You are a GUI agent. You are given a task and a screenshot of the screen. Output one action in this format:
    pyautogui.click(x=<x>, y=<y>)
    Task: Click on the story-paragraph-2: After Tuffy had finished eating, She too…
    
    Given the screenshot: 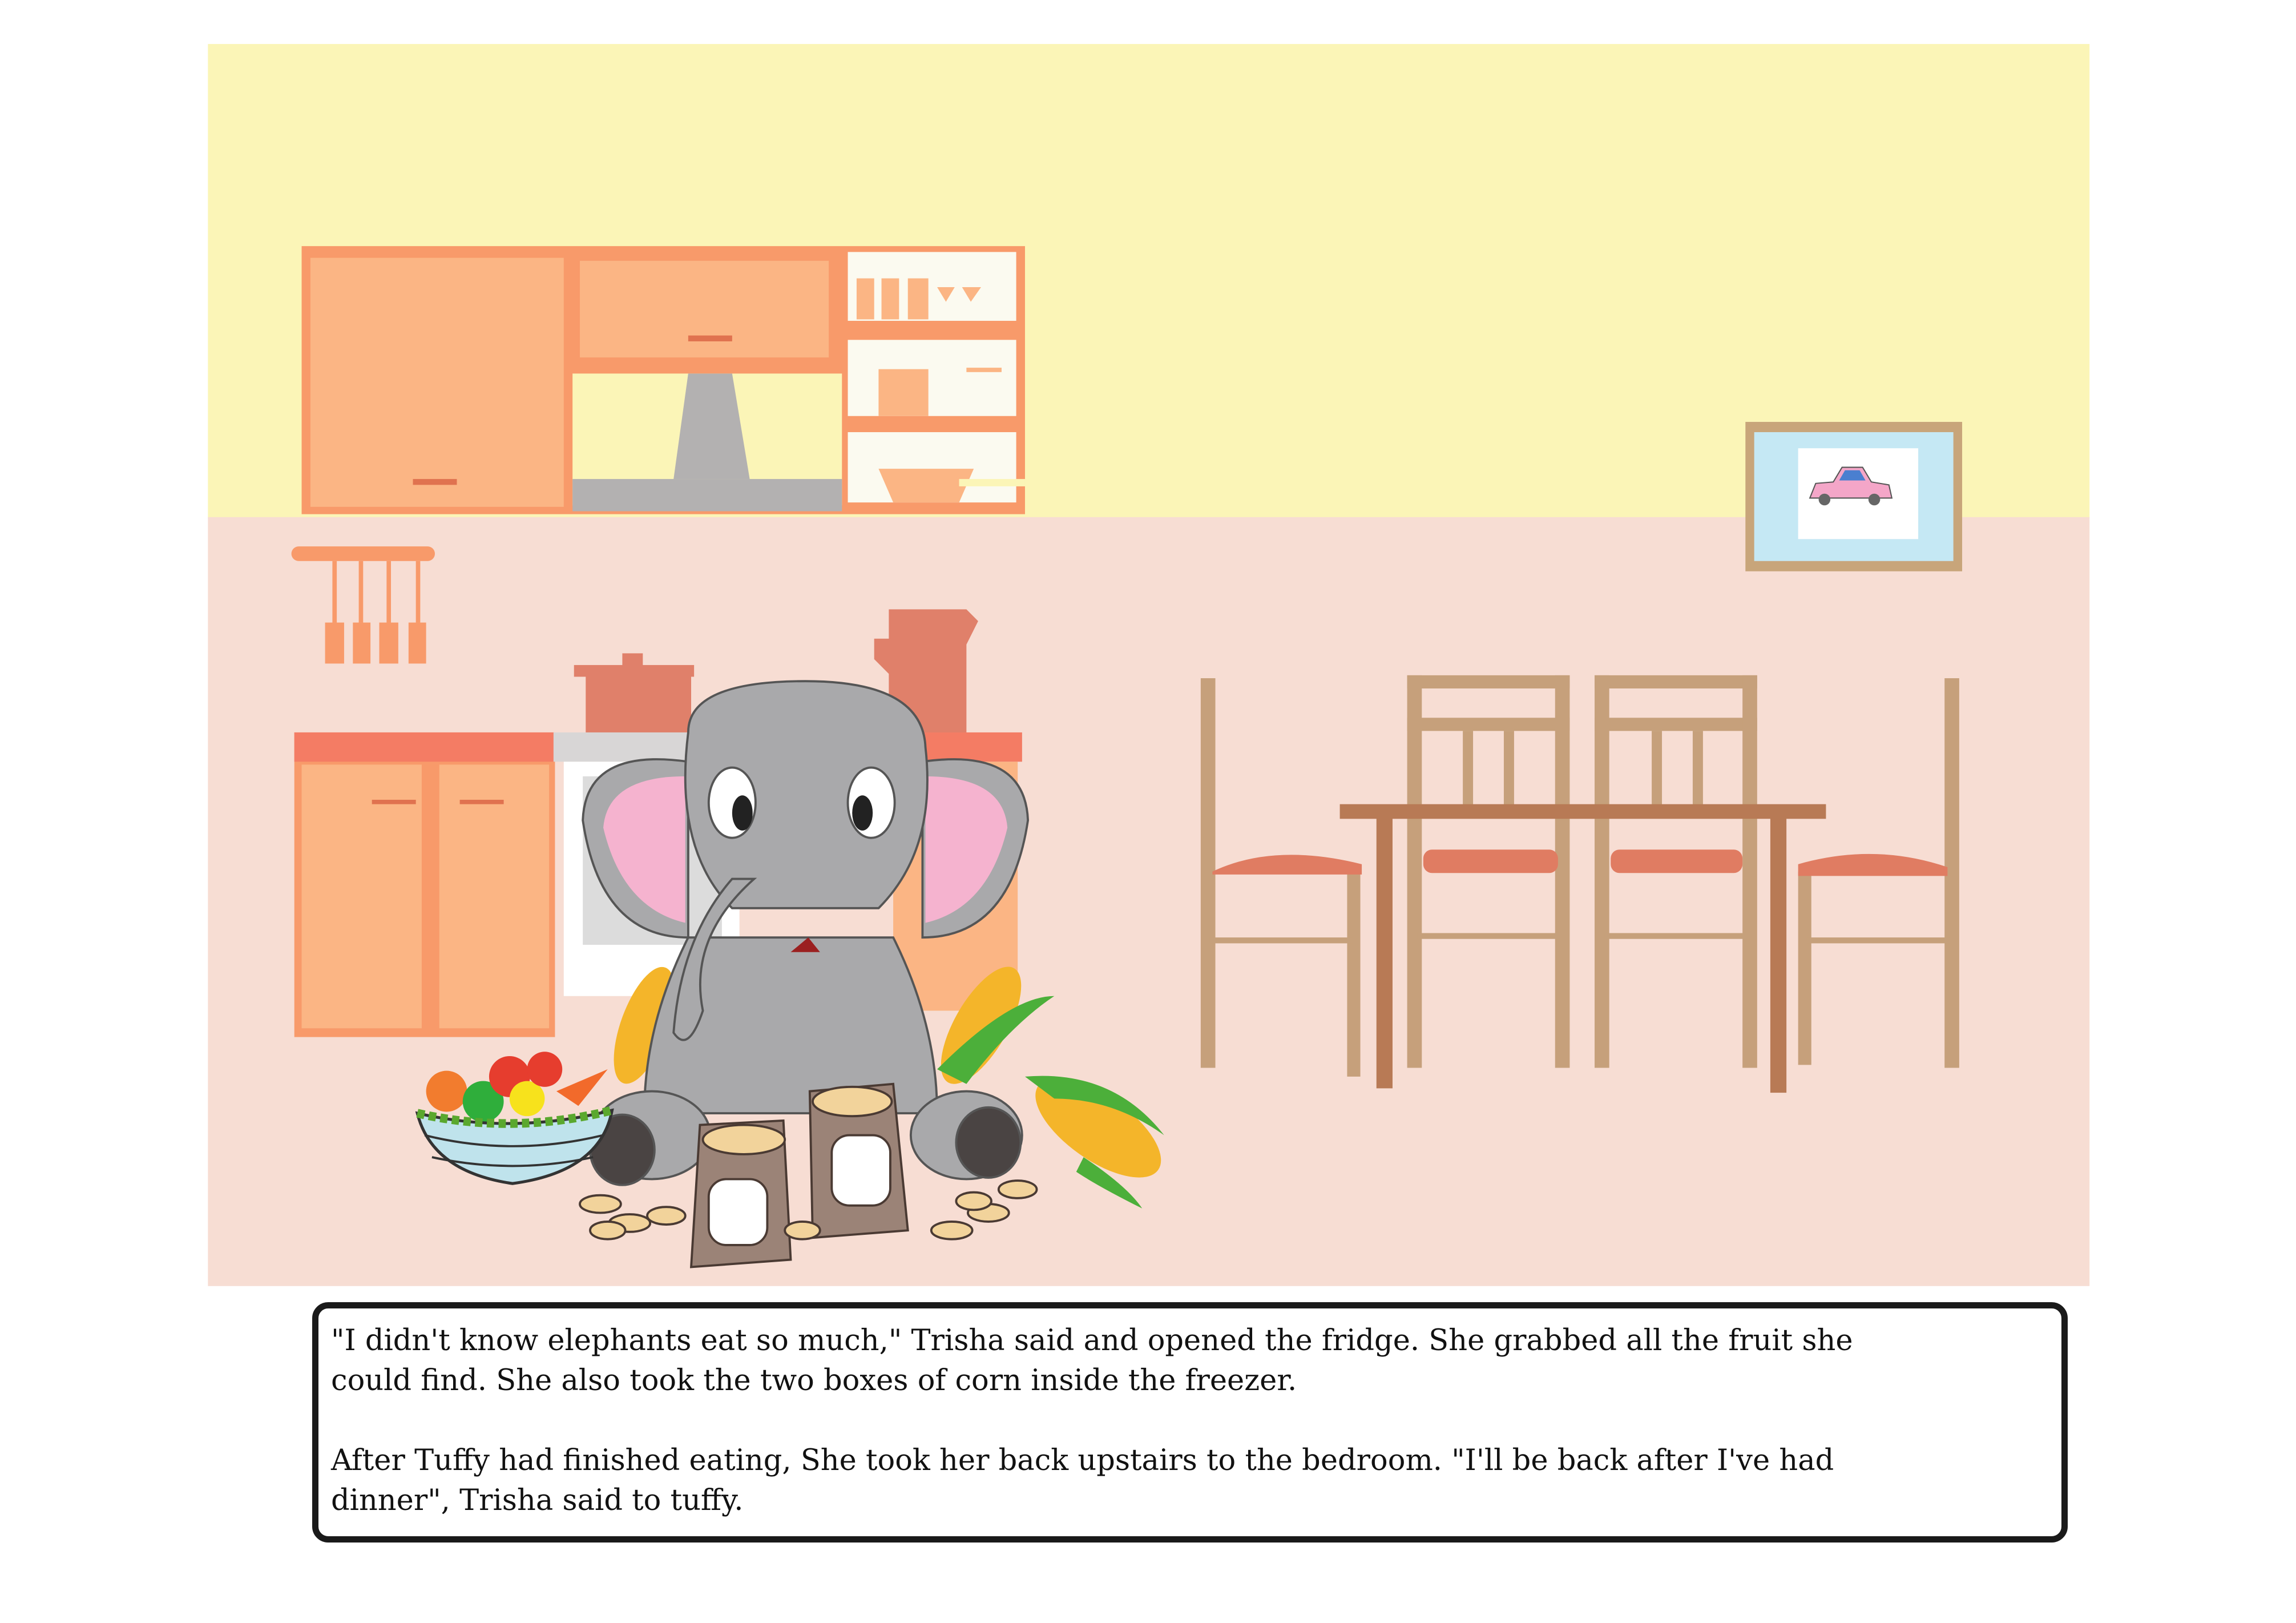 What is the action you would take?
    pyautogui.click(x=1196, y=1481)
    